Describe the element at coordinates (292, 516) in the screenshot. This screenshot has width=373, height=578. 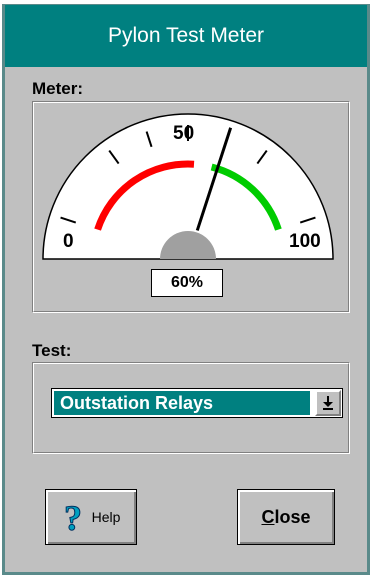
I see `close-button-label: lose` at that location.